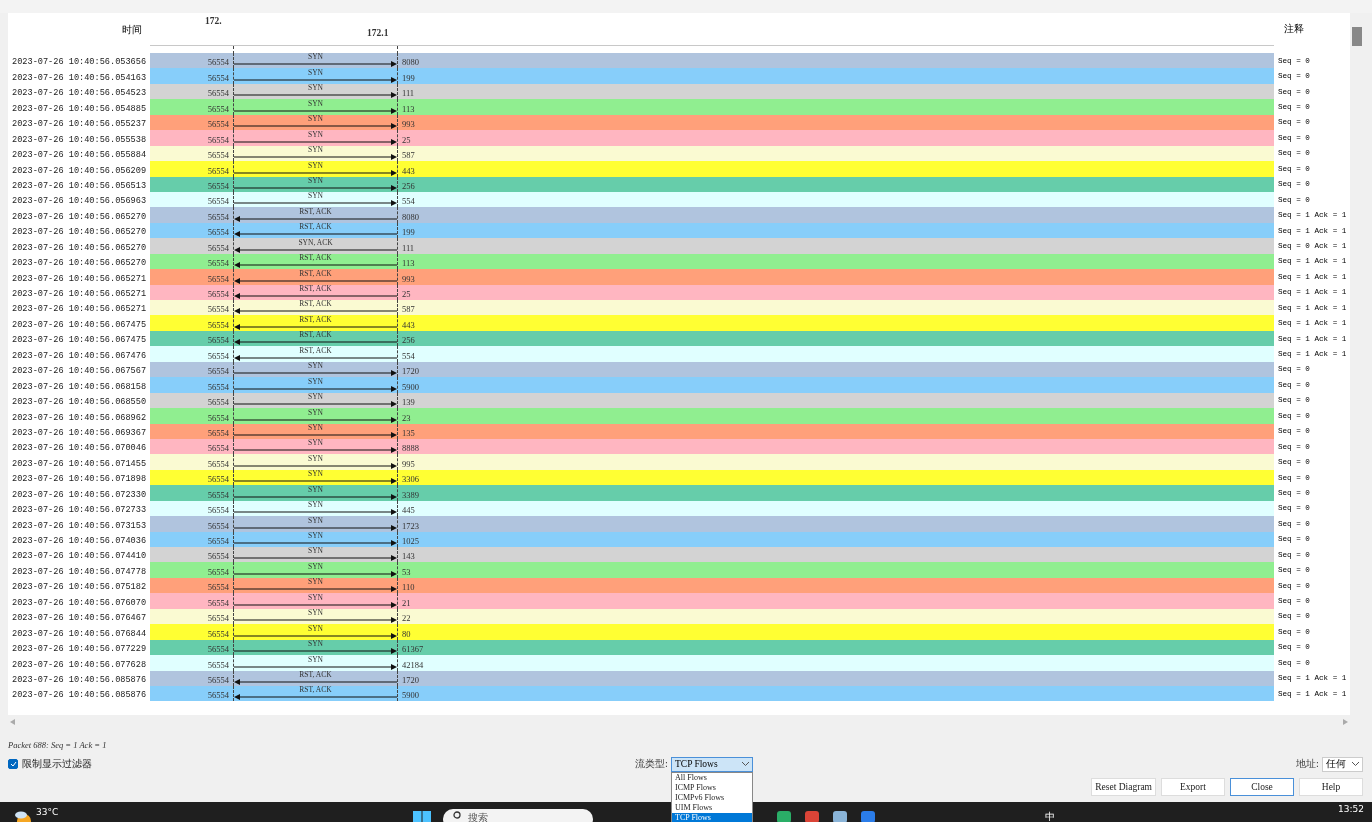 The height and width of the screenshot is (822, 1372). What do you see at coordinates (23, 815) in the screenshot?
I see `weather-icon` at bounding box center [23, 815].